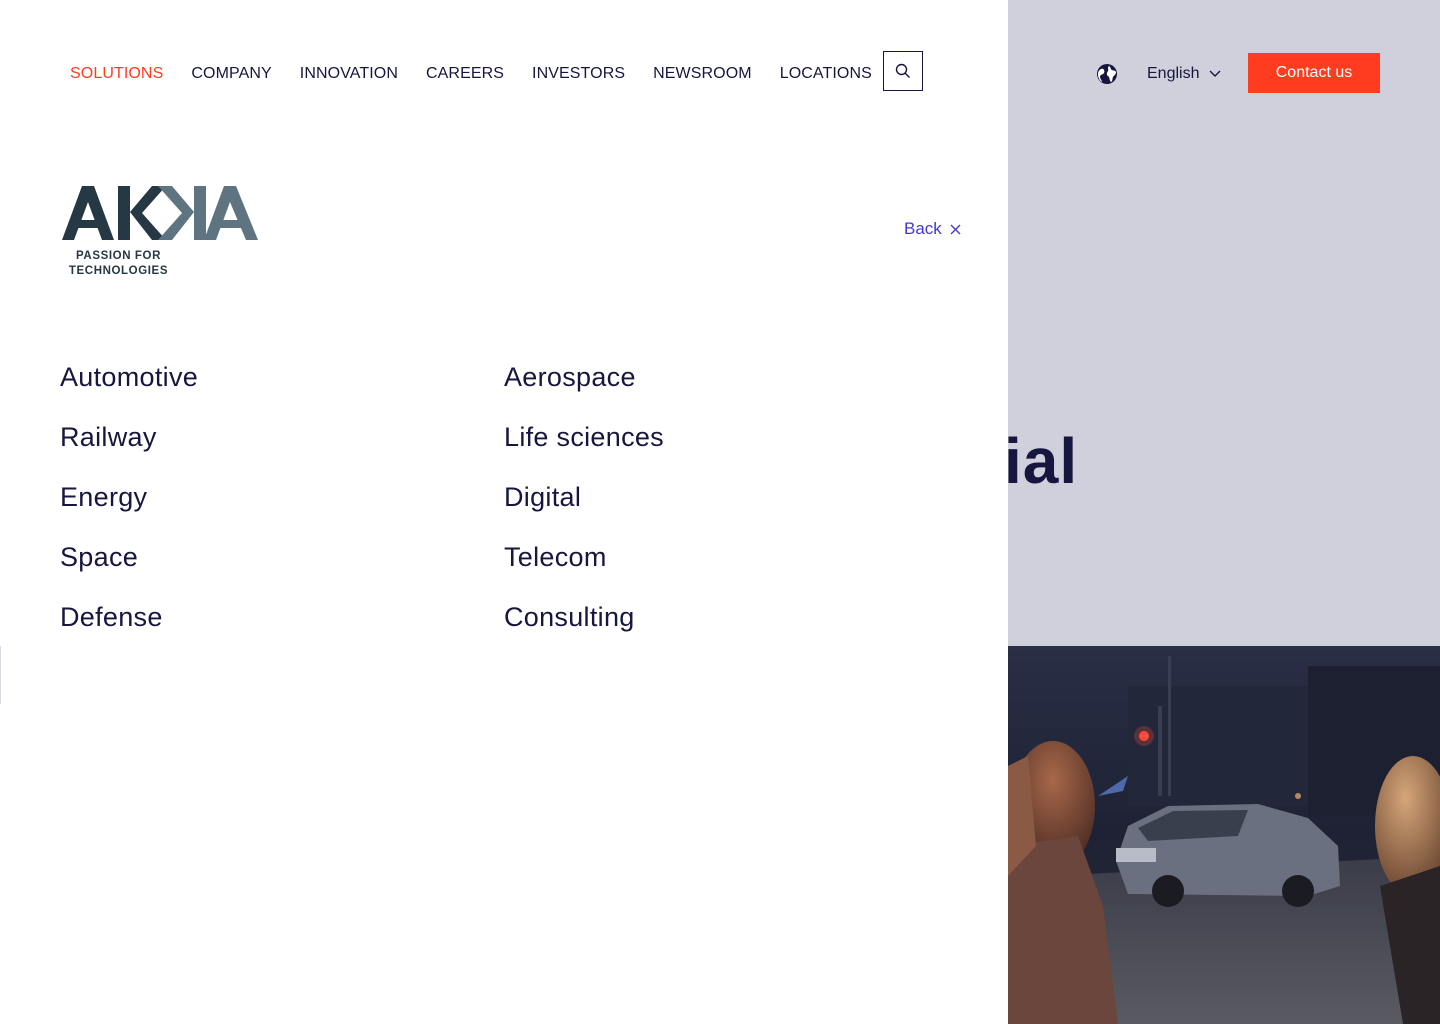  What do you see at coordinates (1215, 73) in the screenshot?
I see `chevron-down-icon` at bounding box center [1215, 73].